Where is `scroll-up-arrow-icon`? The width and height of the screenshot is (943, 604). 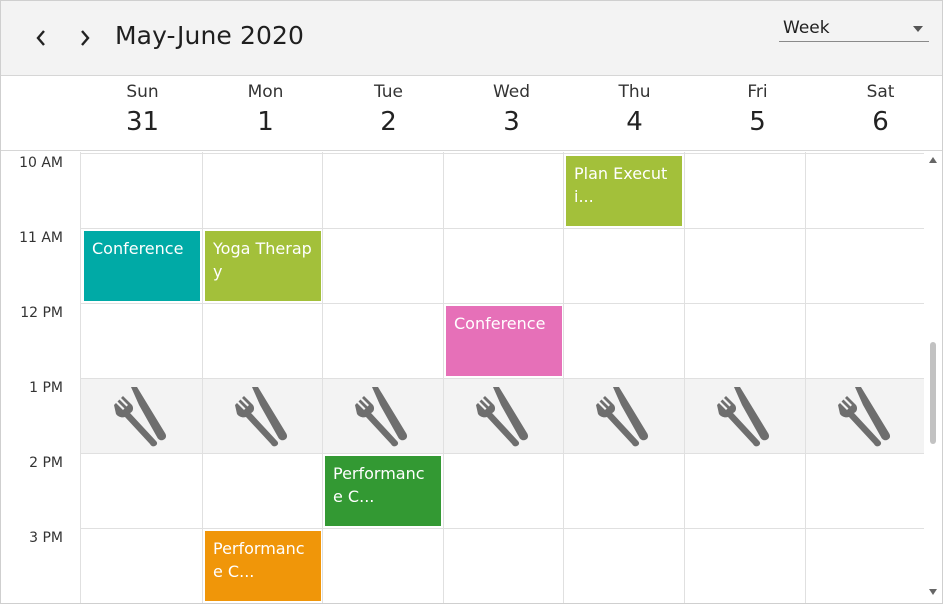 scroll-up-arrow-icon is located at coordinates (933, 160).